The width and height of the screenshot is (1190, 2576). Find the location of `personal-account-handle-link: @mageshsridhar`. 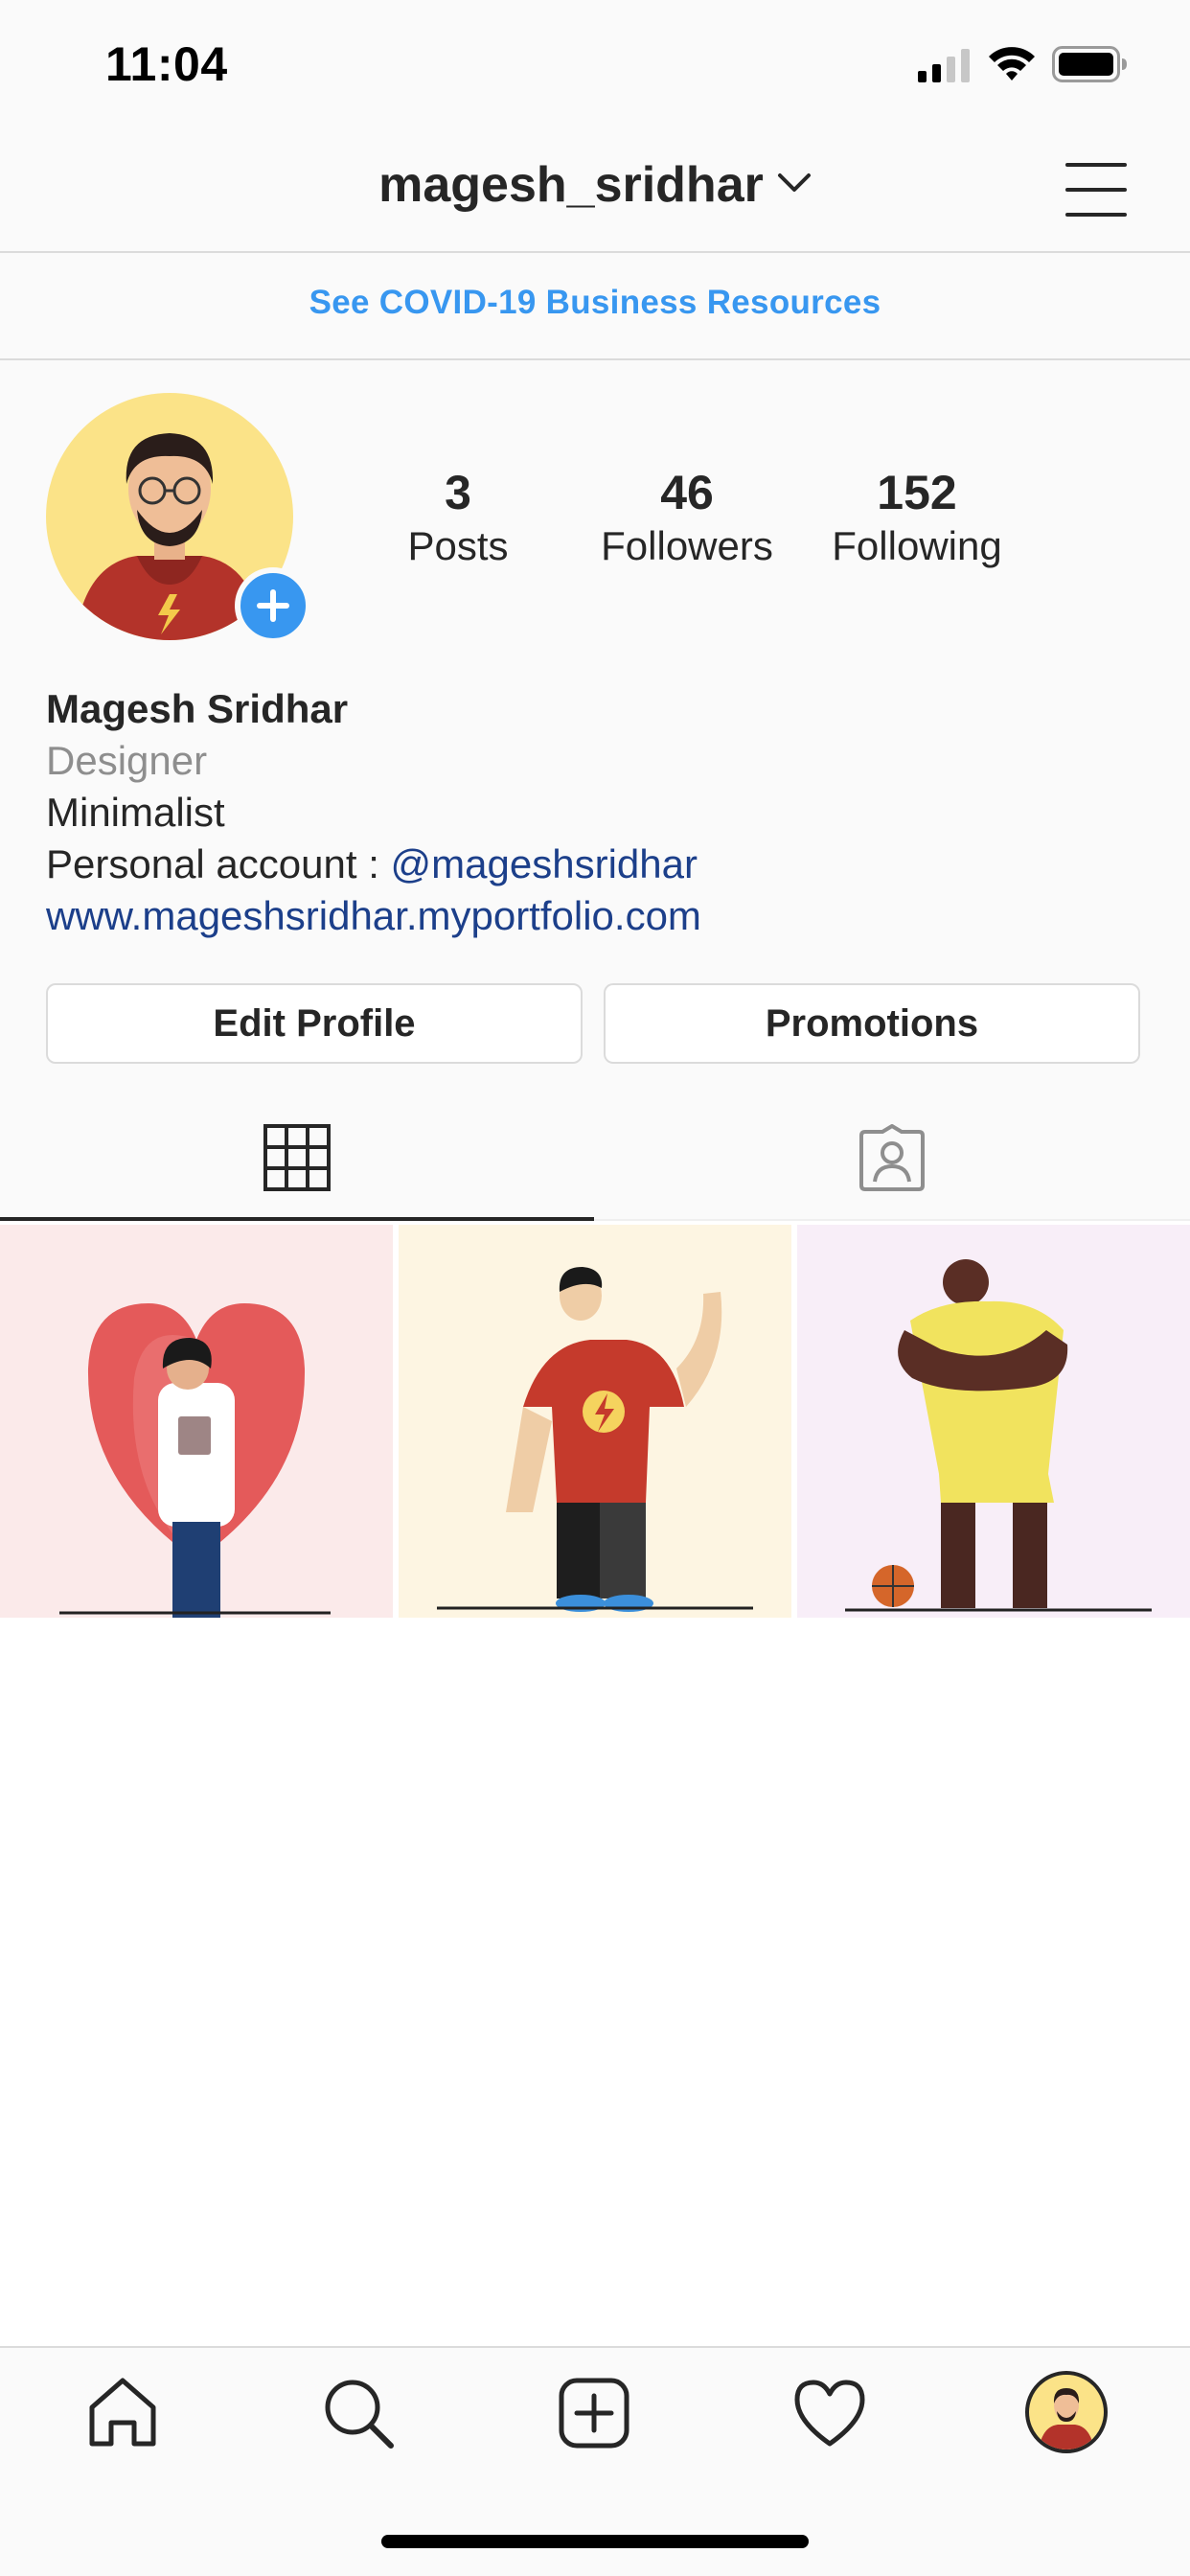

personal-account-handle-link: @mageshsridhar is located at coordinates (544, 863).